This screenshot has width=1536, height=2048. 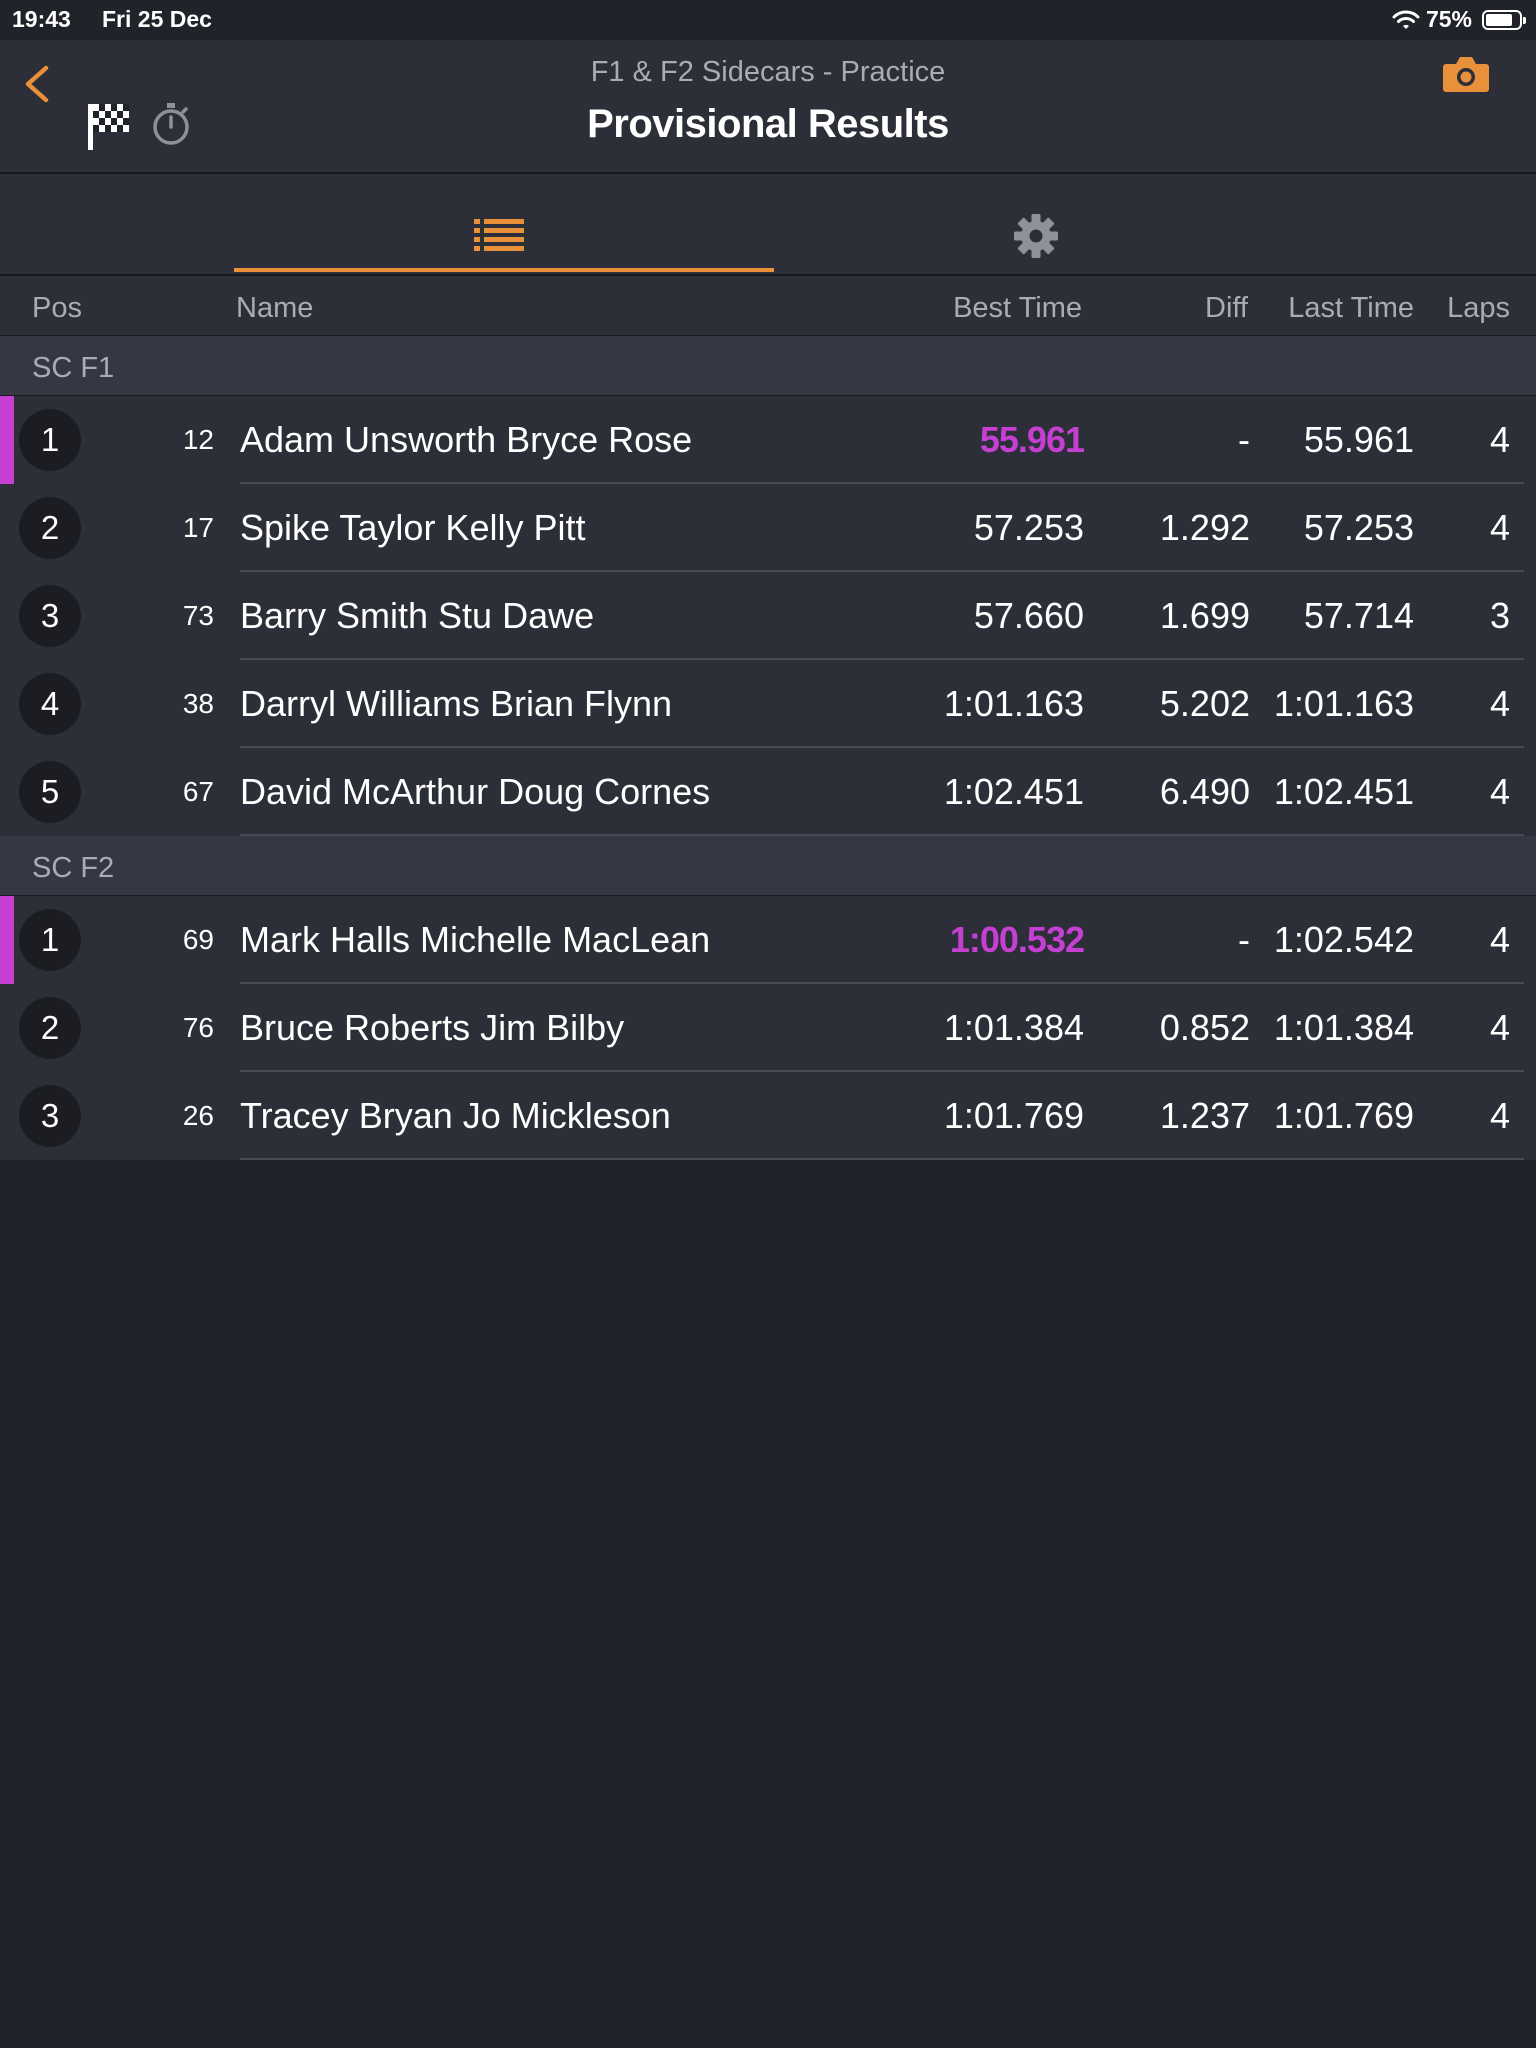 I want to click on rider-number: 17, so click(x=198, y=527).